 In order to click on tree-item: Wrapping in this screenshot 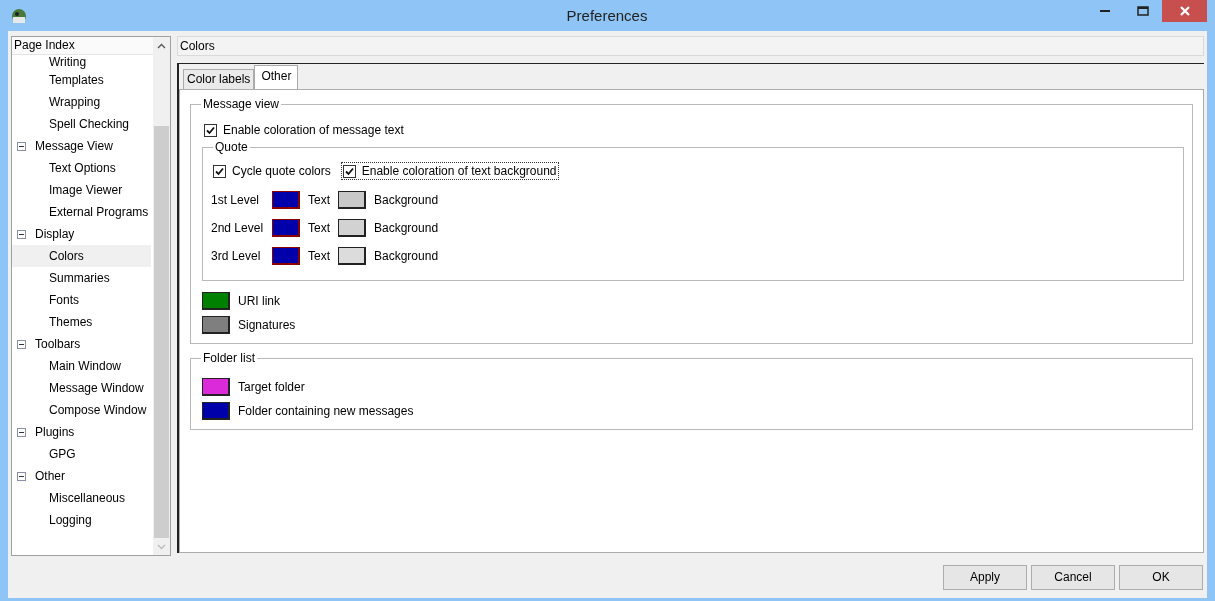, I will do `click(81, 102)`.